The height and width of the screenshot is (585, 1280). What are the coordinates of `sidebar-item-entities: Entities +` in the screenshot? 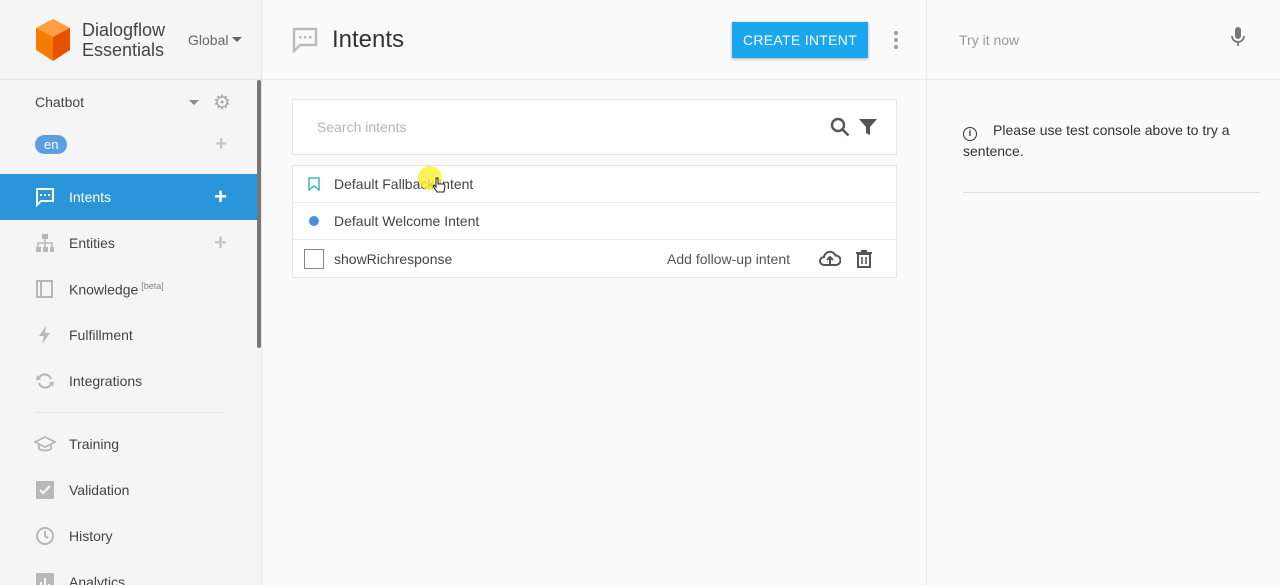 It's located at (130, 243).